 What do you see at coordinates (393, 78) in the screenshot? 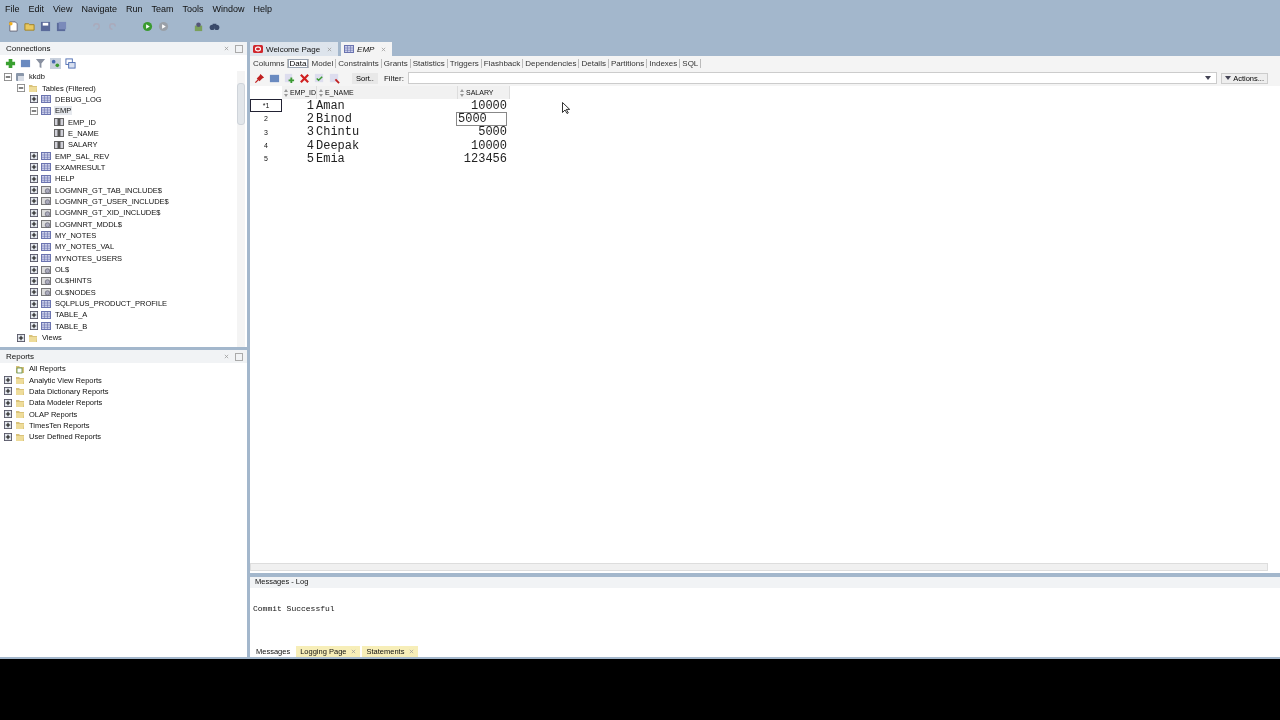
I see `filter-label: Filter:` at bounding box center [393, 78].